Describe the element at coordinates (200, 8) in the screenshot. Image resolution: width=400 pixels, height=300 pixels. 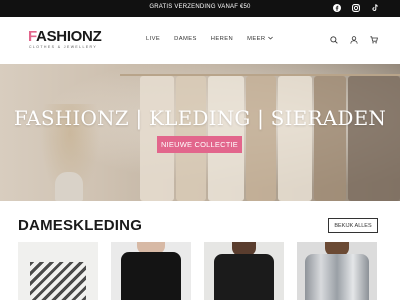
I see `announcement-bar: GRATIS VERZENDING VANAF €50` at that location.